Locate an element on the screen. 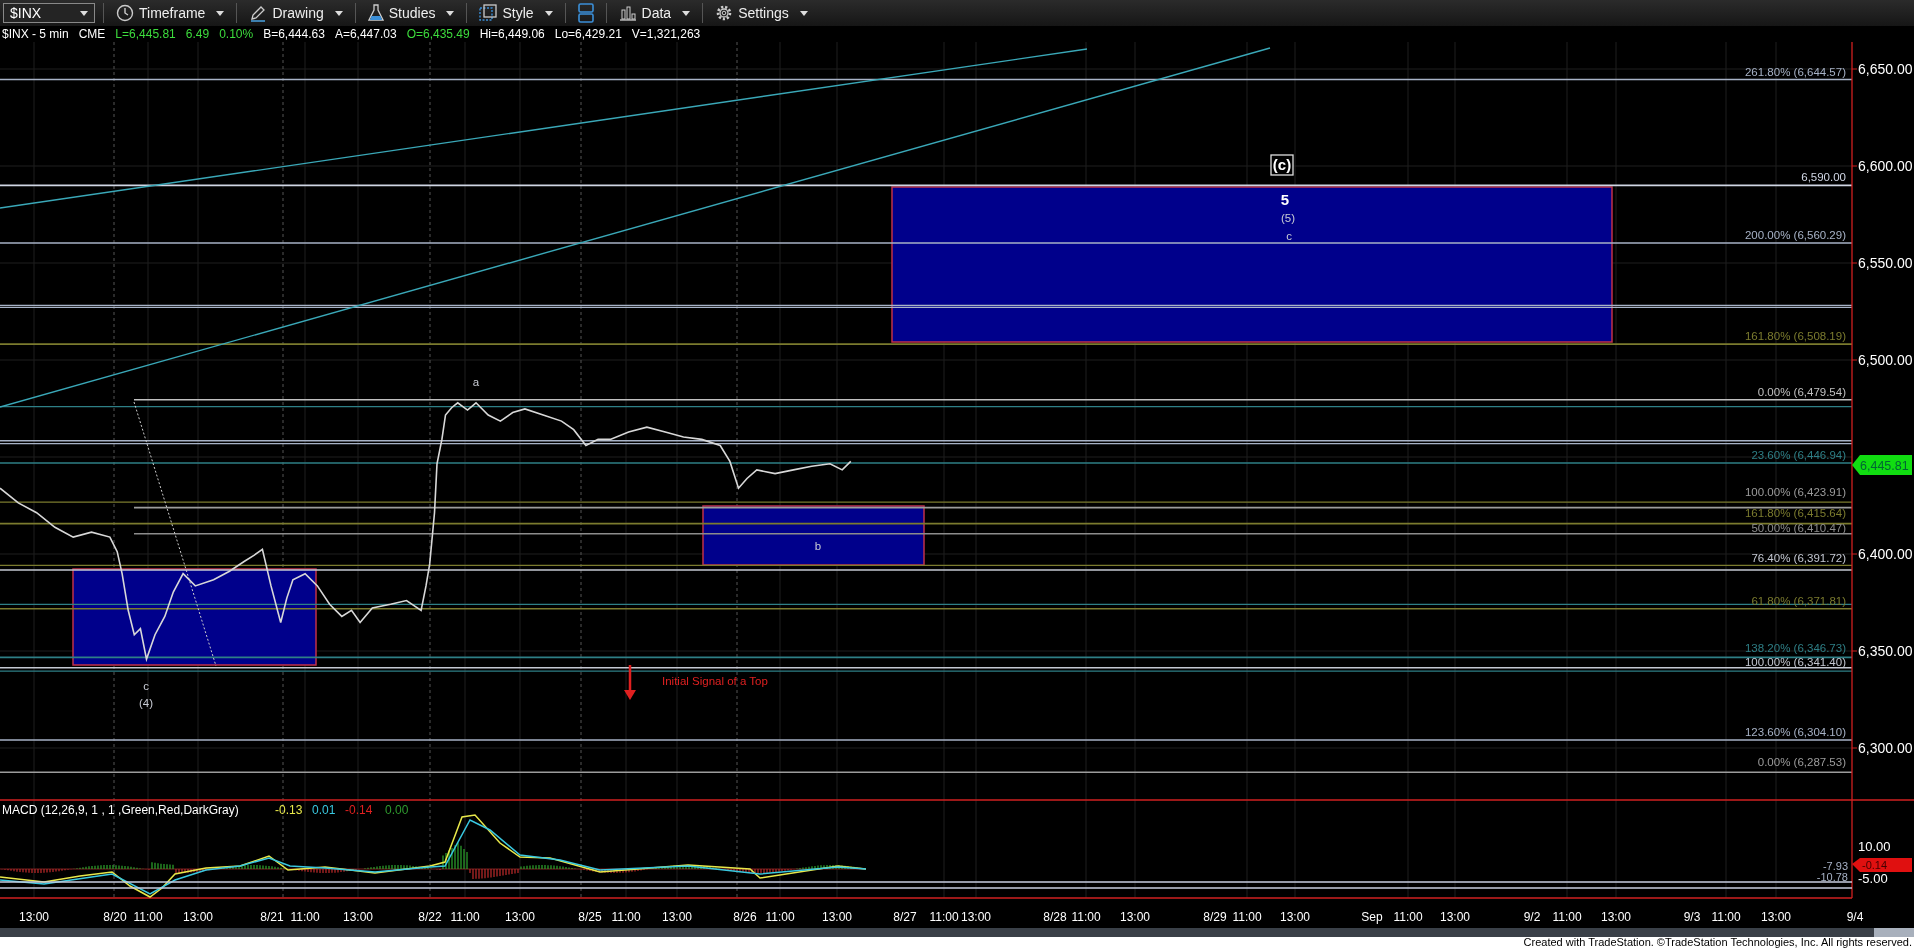  toolbar-button: Studies is located at coordinates (411, 13).